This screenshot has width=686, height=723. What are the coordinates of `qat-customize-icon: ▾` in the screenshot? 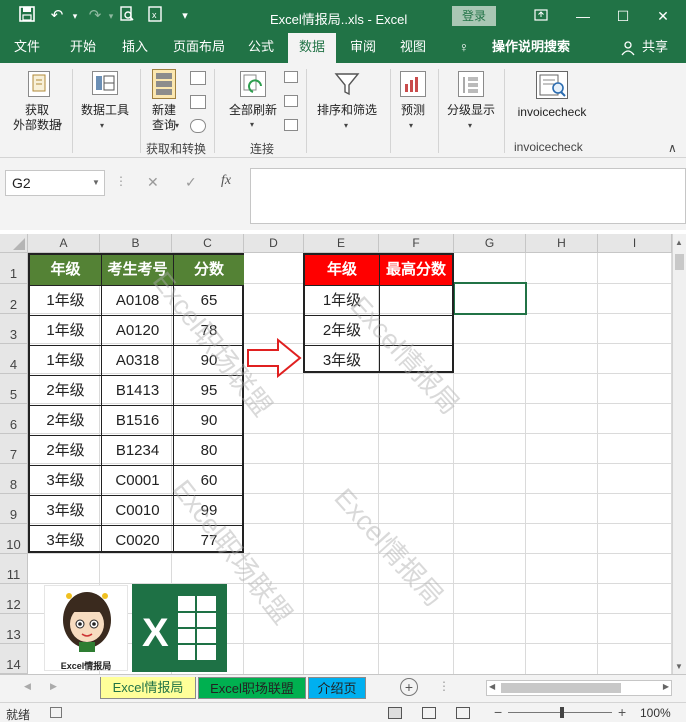 It's located at (185, 16).